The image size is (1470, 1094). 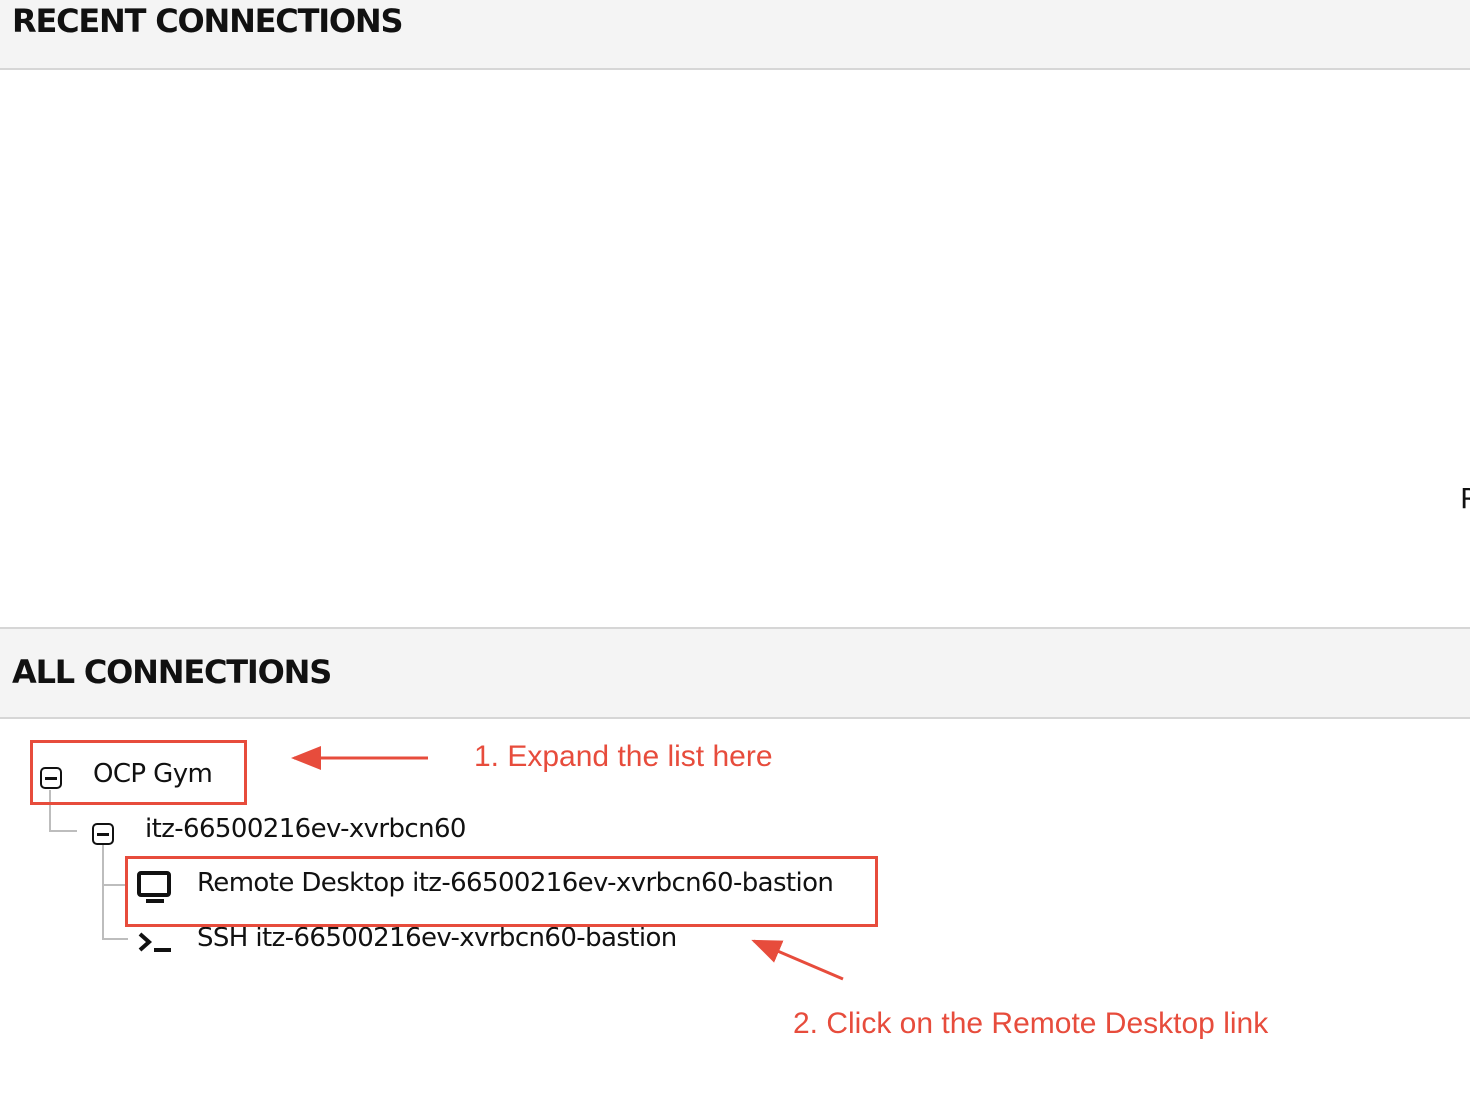 What do you see at coordinates (623, 756) in the screenshot?
I see `annotation-step1: 1. Expand the list here` at bounding box center [623, 756].